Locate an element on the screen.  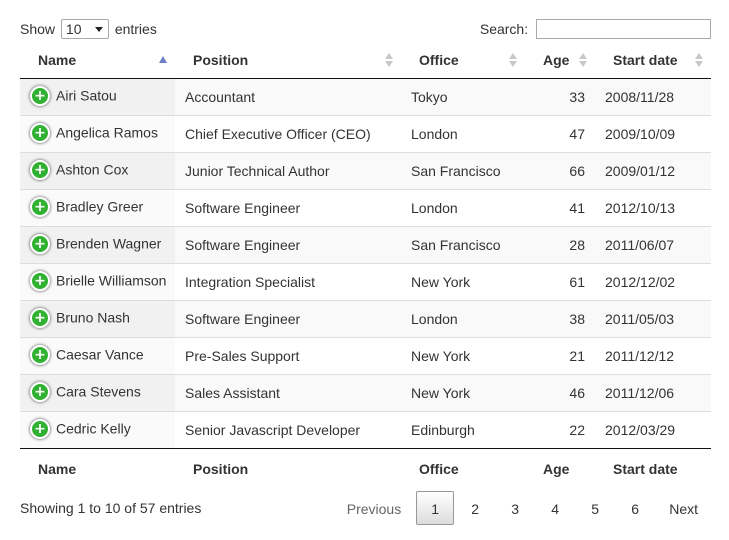
name-cell: + Caesar Vance is located at coordinates (97, 356).